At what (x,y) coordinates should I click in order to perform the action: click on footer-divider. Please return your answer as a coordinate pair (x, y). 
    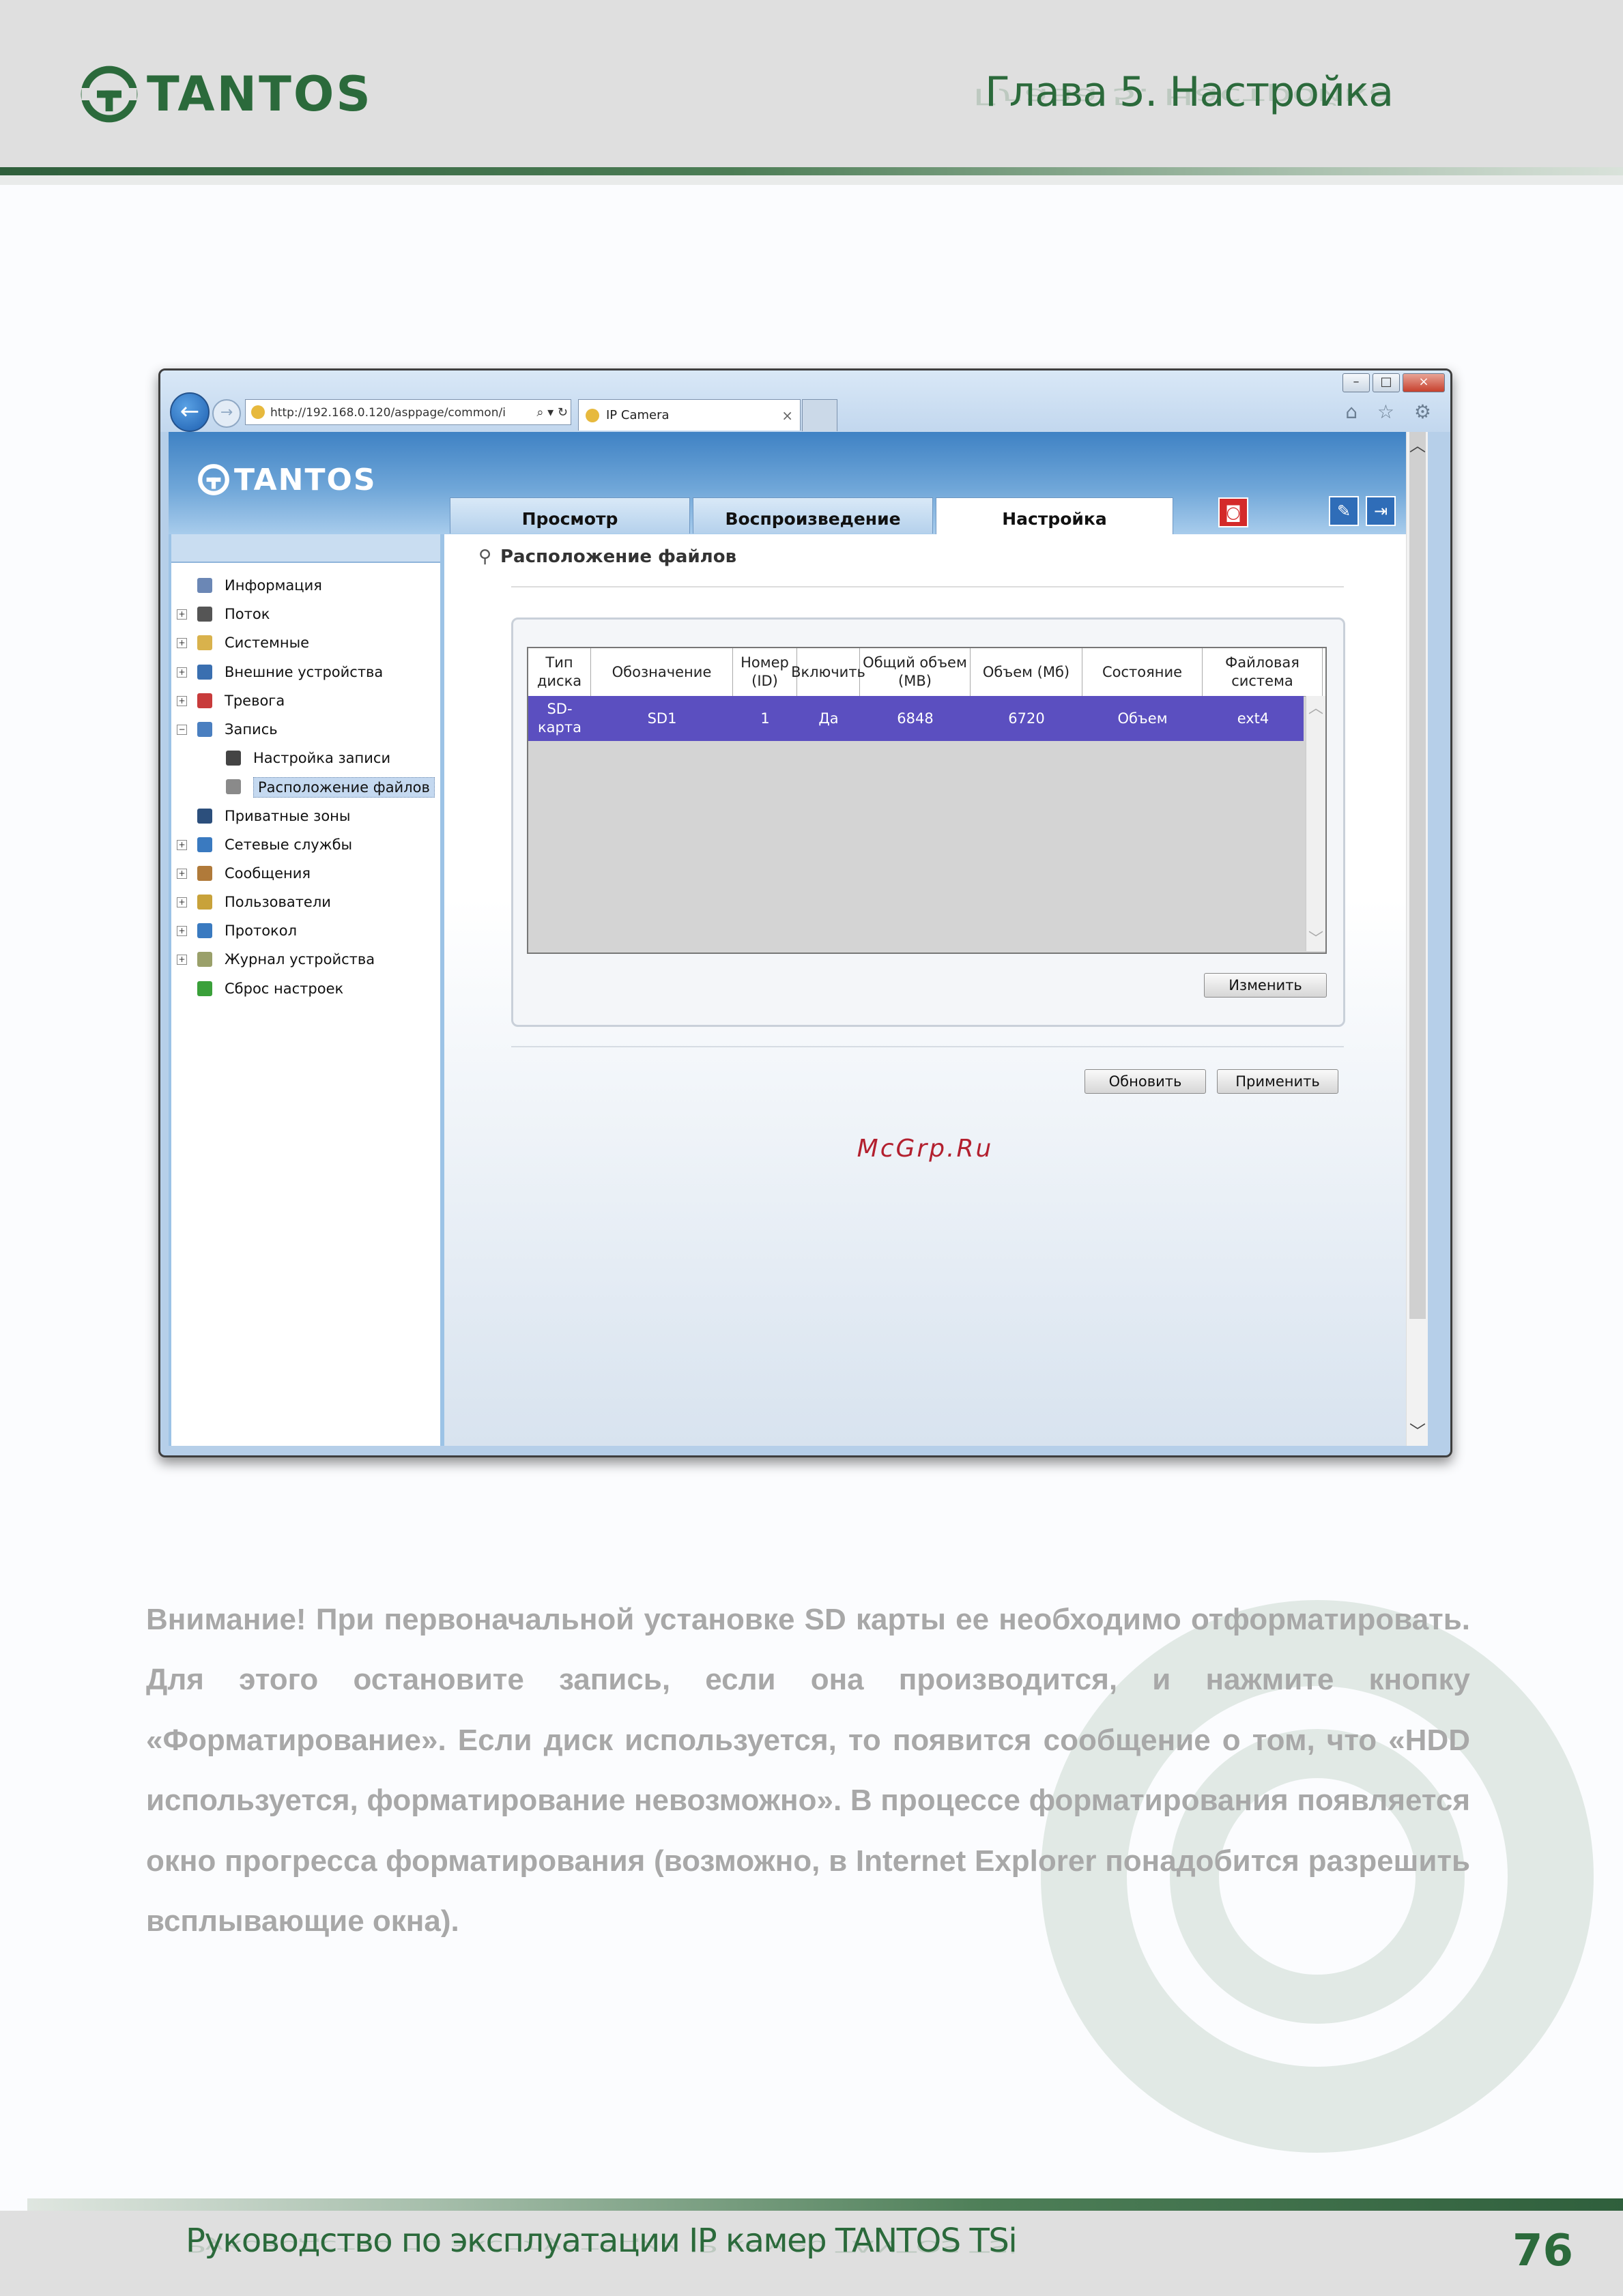
    Looking at the image, I should click on (825, 2204).